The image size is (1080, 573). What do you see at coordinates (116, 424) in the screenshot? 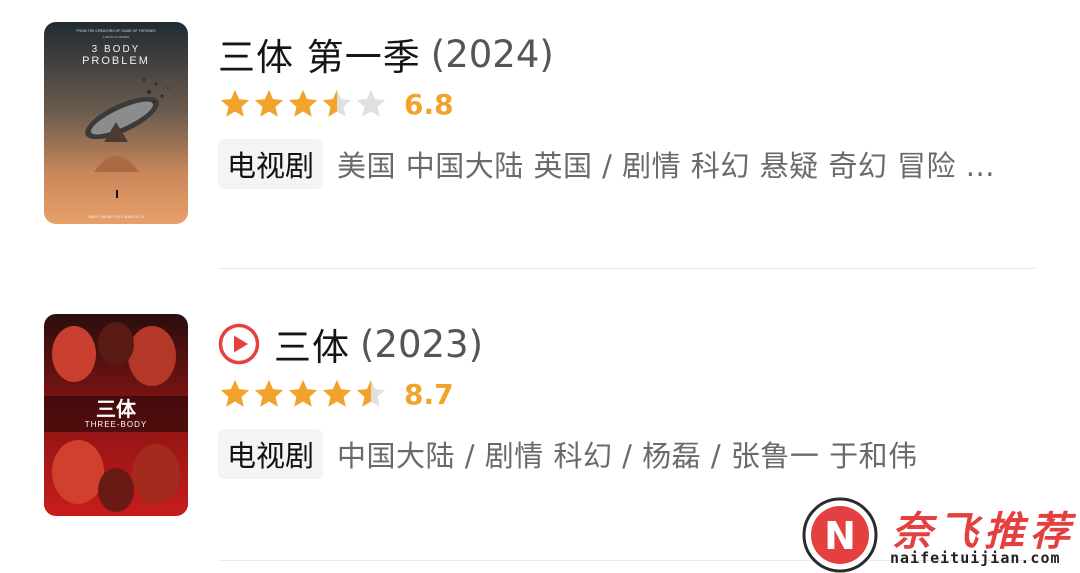
I see `poster-title-en: THREE-BODY` at bounding box center [116, 424].